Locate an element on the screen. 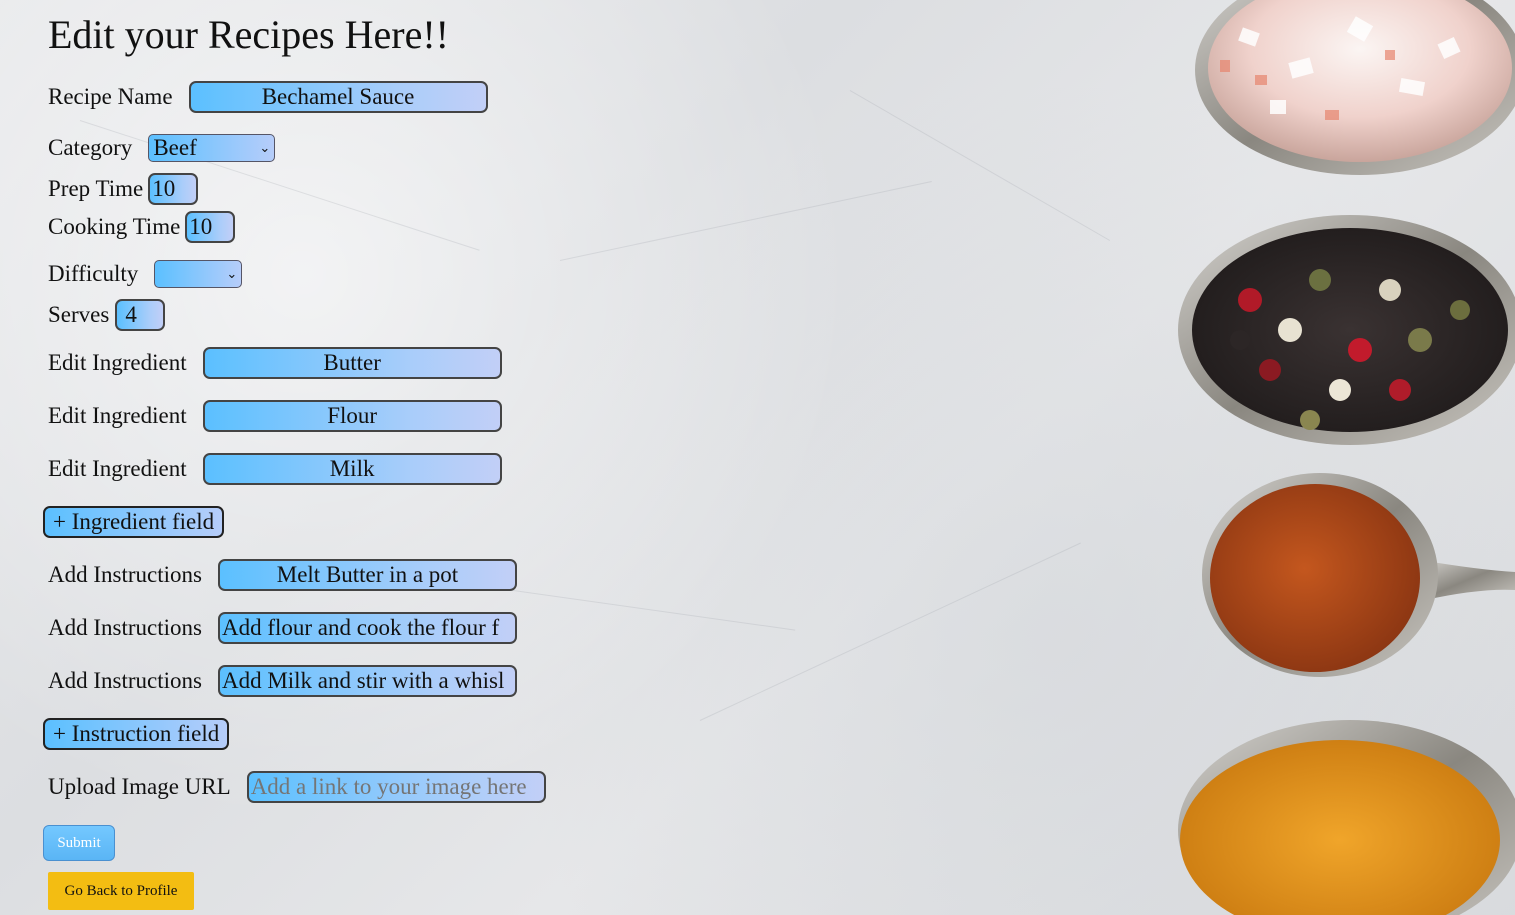 The width and height of the screenshot is (1515, 915). page-title: Edit your Recipes Here!! is located at coordinates (248, 34).